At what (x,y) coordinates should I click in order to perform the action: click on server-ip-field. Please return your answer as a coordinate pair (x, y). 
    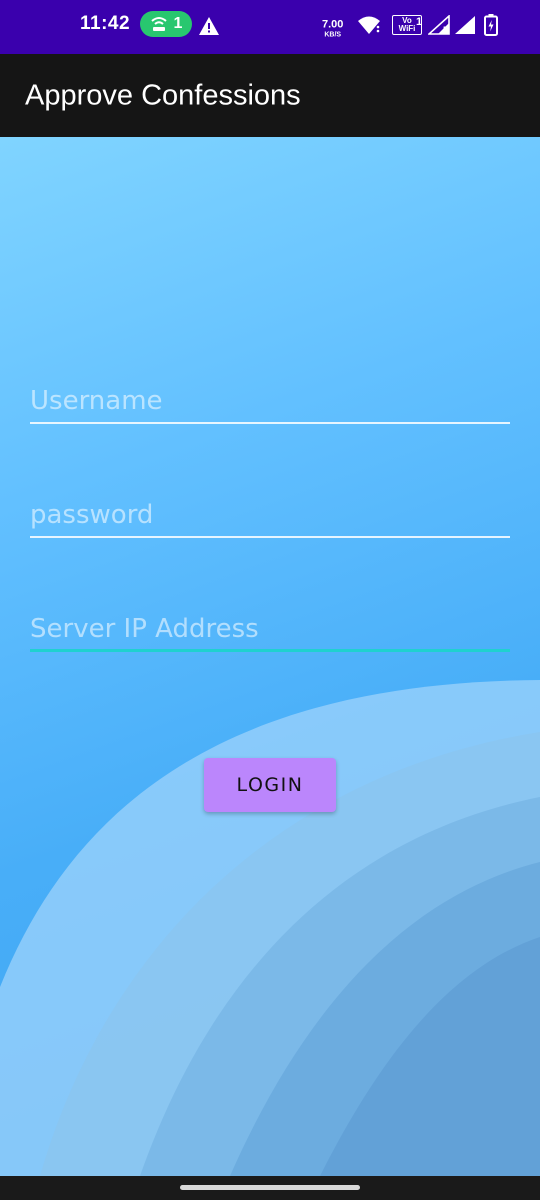
    Looking at the image, I should click on (270, 629).